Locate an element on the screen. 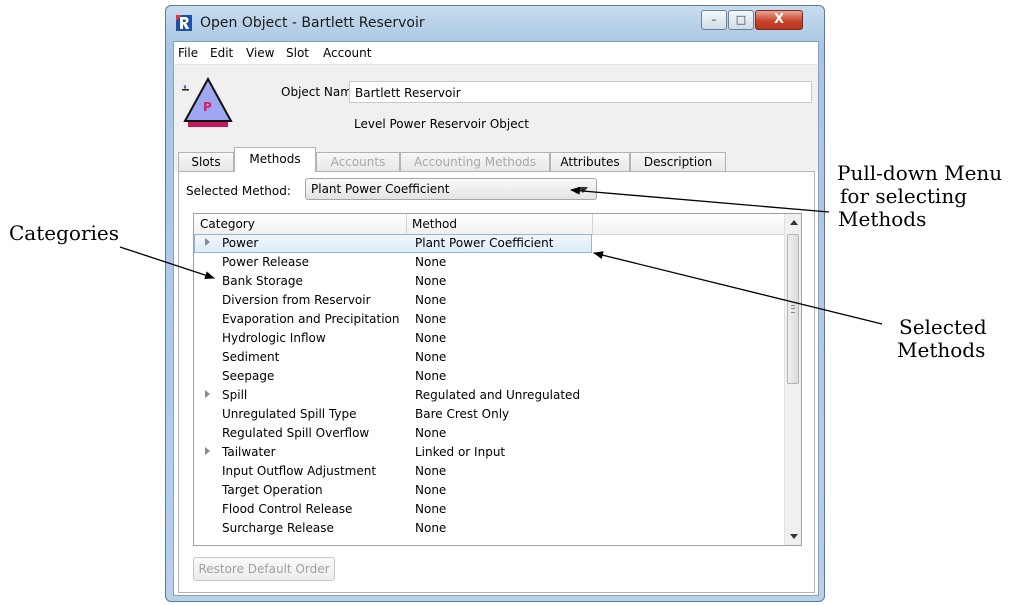 The image size is (1024, 605). callout-selected-line1: Selected is located at coordinates (943, 327).